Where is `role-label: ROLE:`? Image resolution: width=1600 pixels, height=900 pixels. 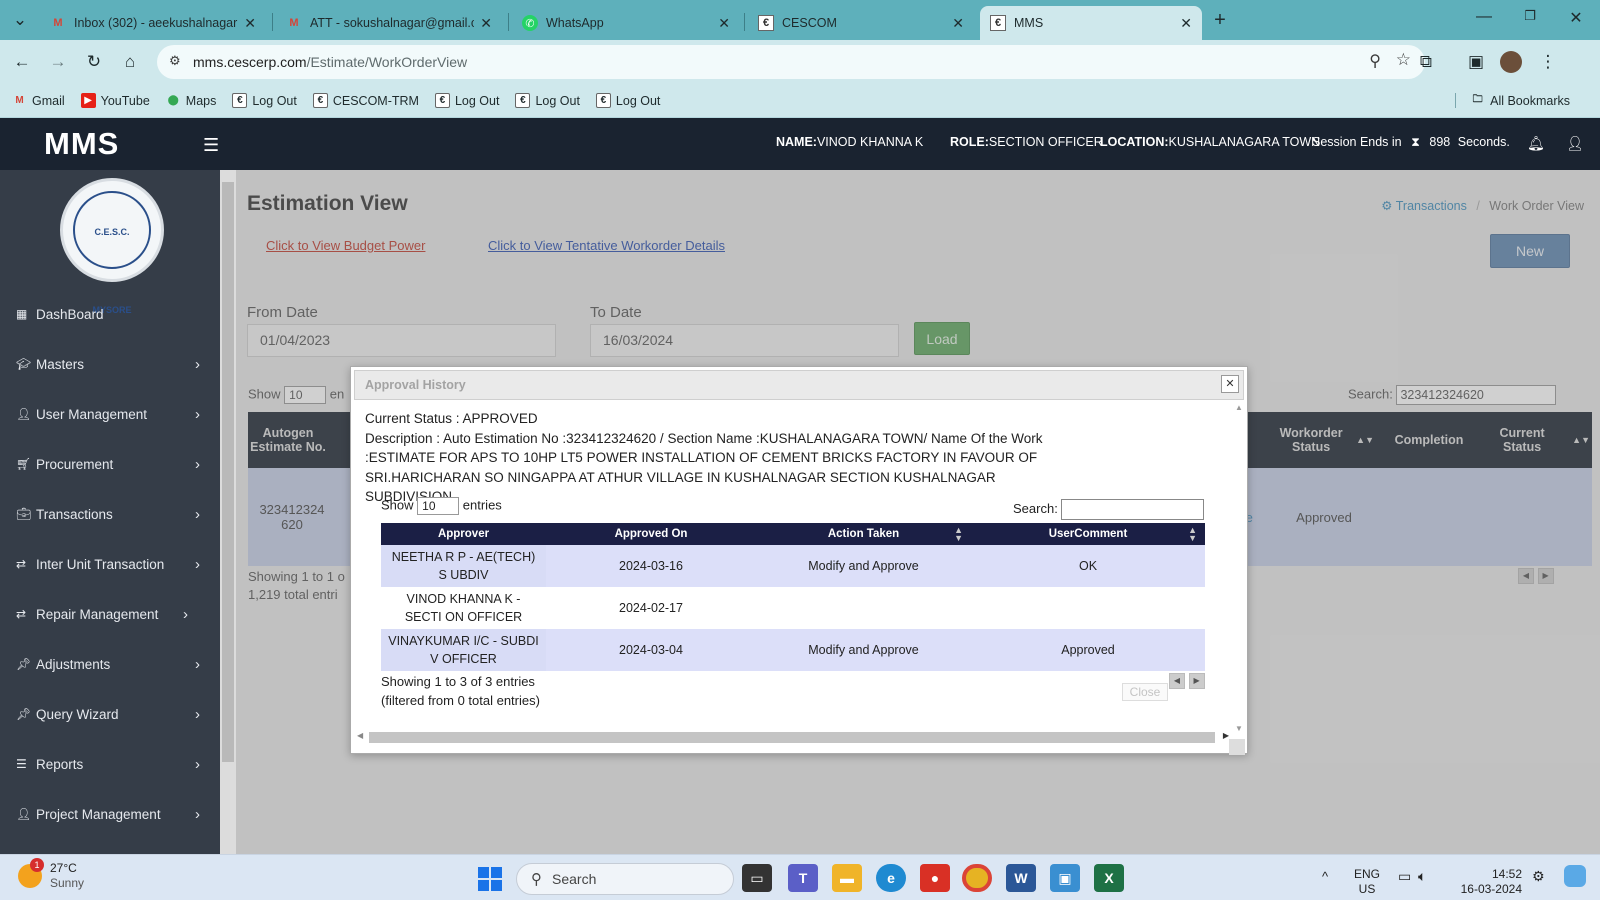 role-label: ROLE: is located at coordinates (969, 142).